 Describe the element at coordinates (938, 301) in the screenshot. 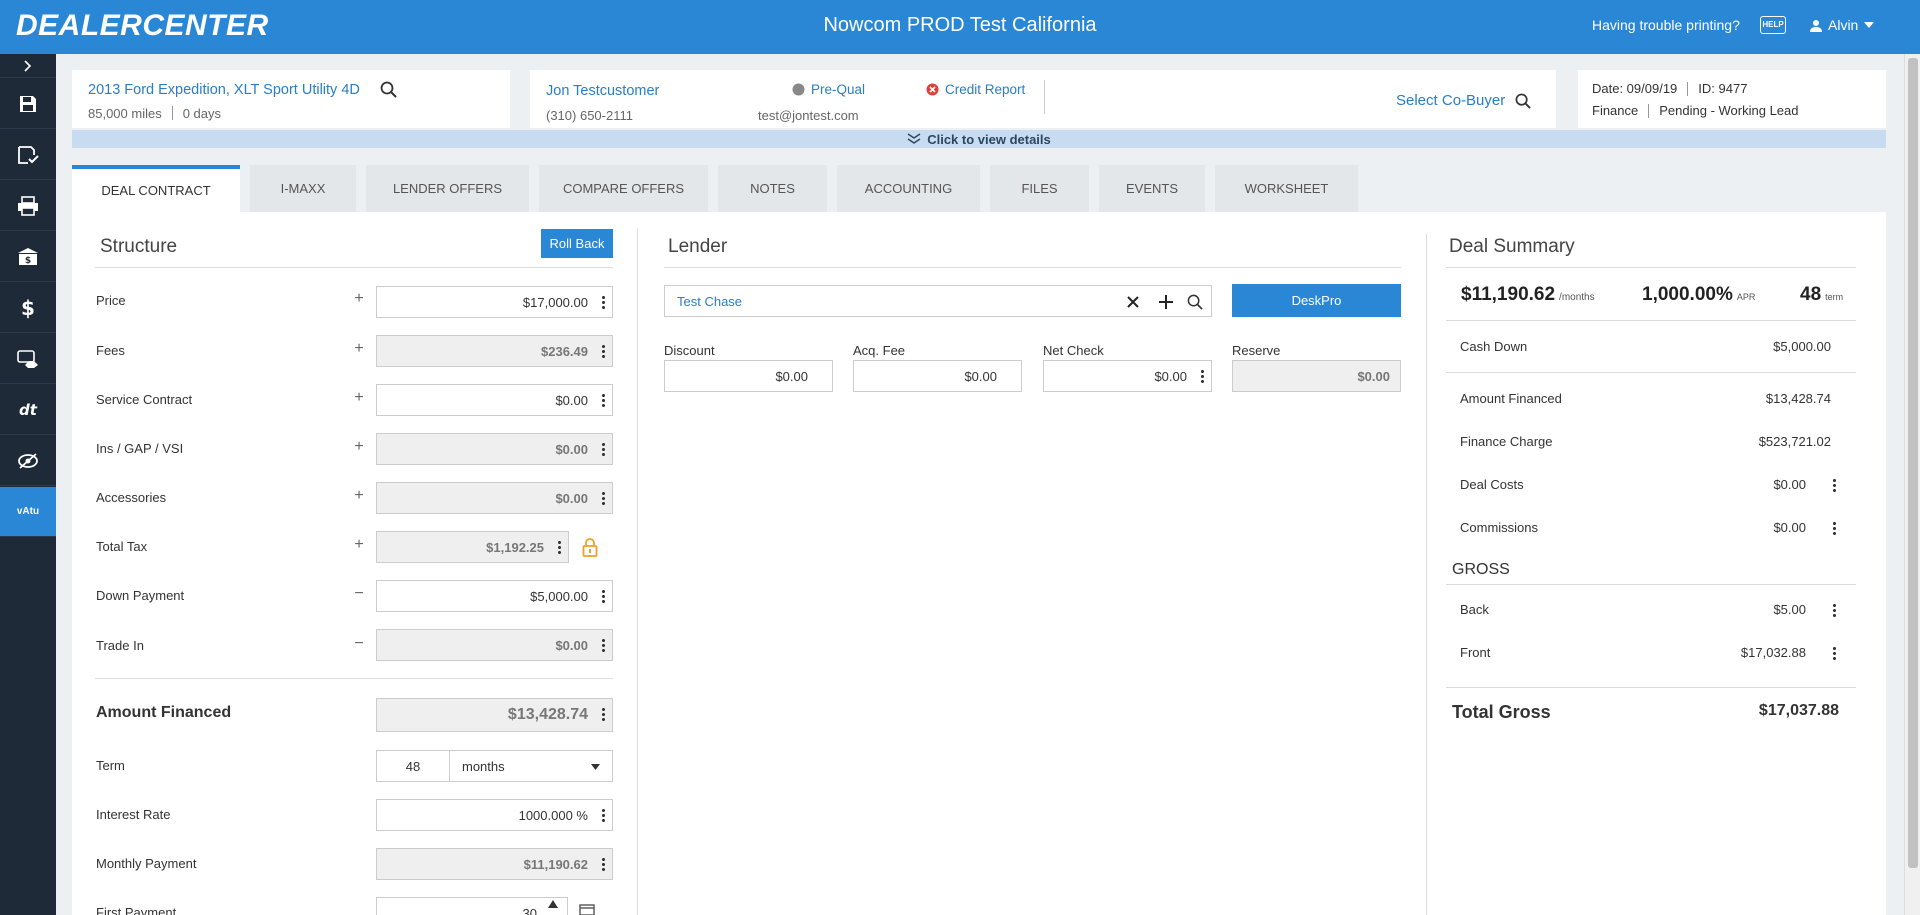

I see `lender-input: Test Chase` at that location.